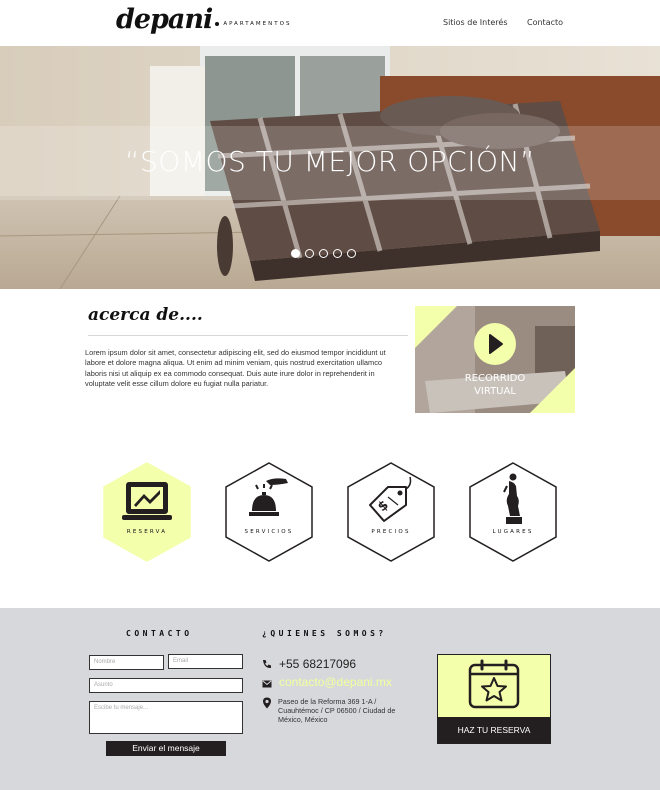 The image size is (660, 790). I want to click on feature-servicios: SERVICIOS, so click(269, 512).